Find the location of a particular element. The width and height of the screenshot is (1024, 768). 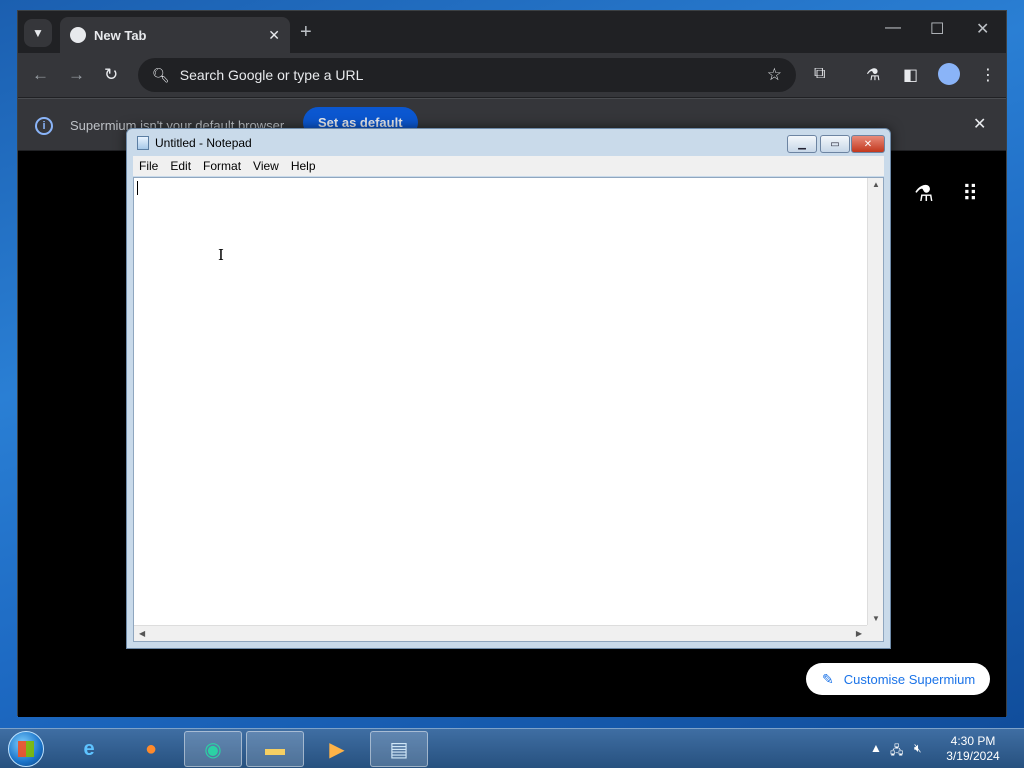

show-hidden-icons: ▲ is located at coordinates (876, 748).